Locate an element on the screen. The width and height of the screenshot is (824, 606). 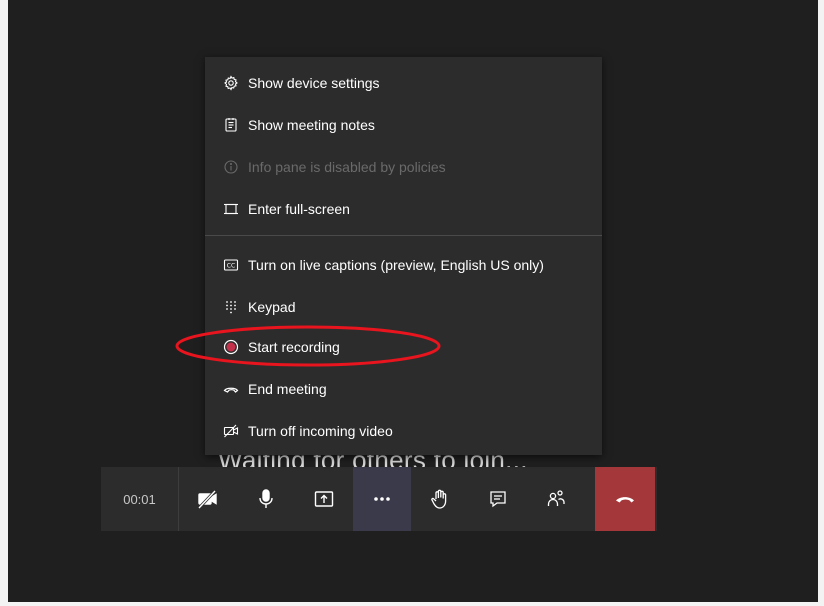
menu-item-meeting-notes: Show meeting notes is located at coordinates (403, 125).